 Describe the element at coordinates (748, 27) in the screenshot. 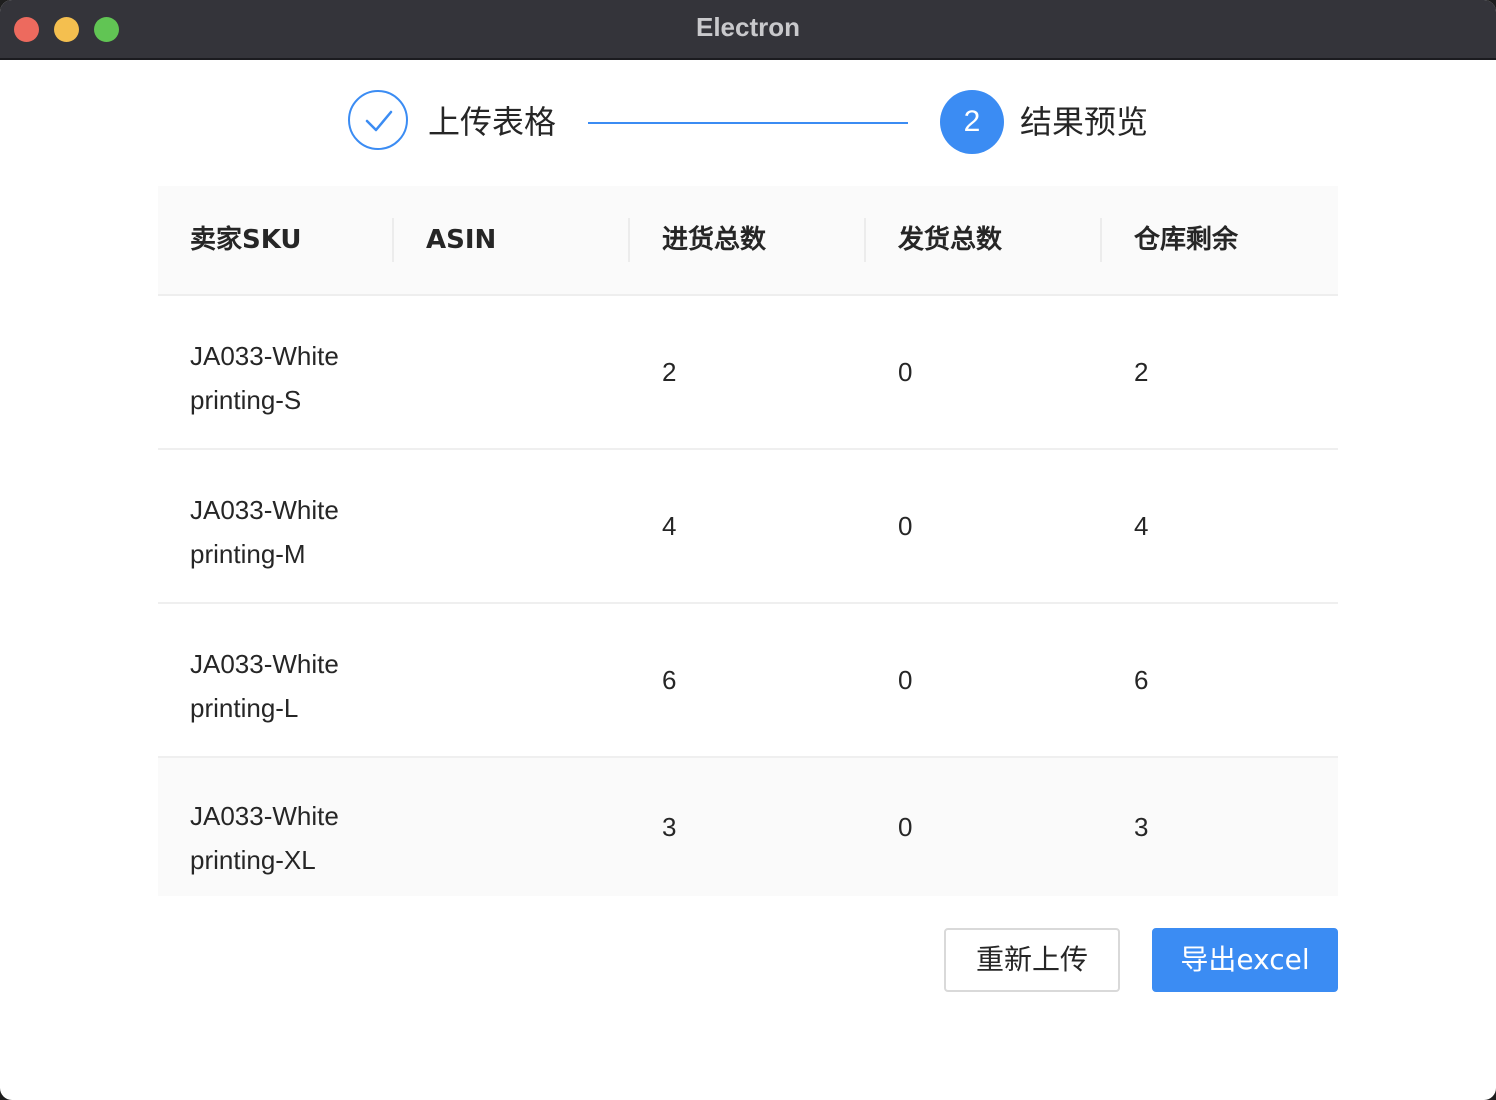

I see `window-title: Electron` at that location.